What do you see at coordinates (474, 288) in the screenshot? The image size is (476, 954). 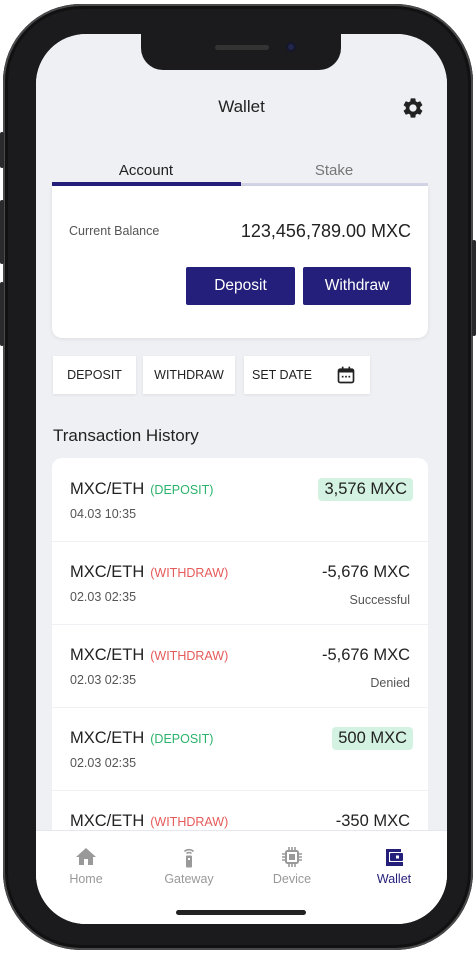 I see `power-button` at bounding box center [474, 288].